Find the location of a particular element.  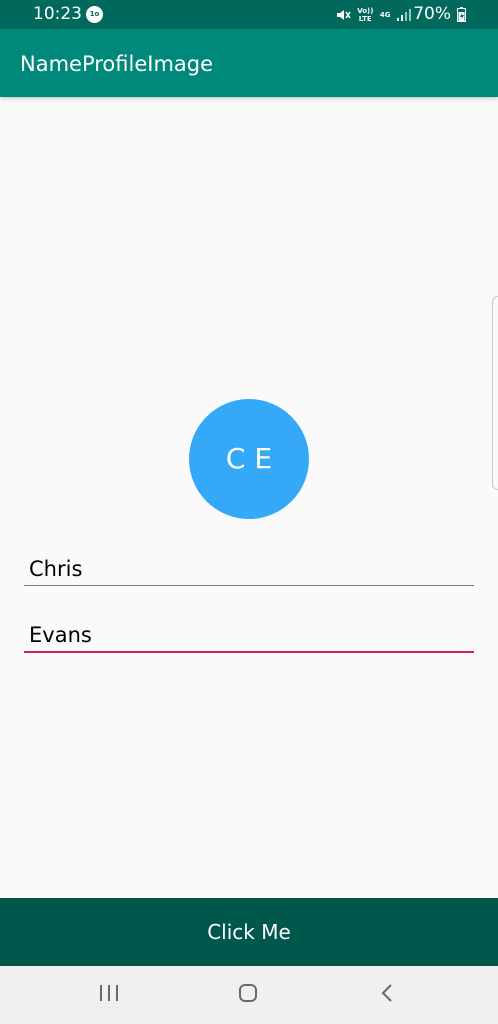

recents-button is located at coordinates (109, 995).